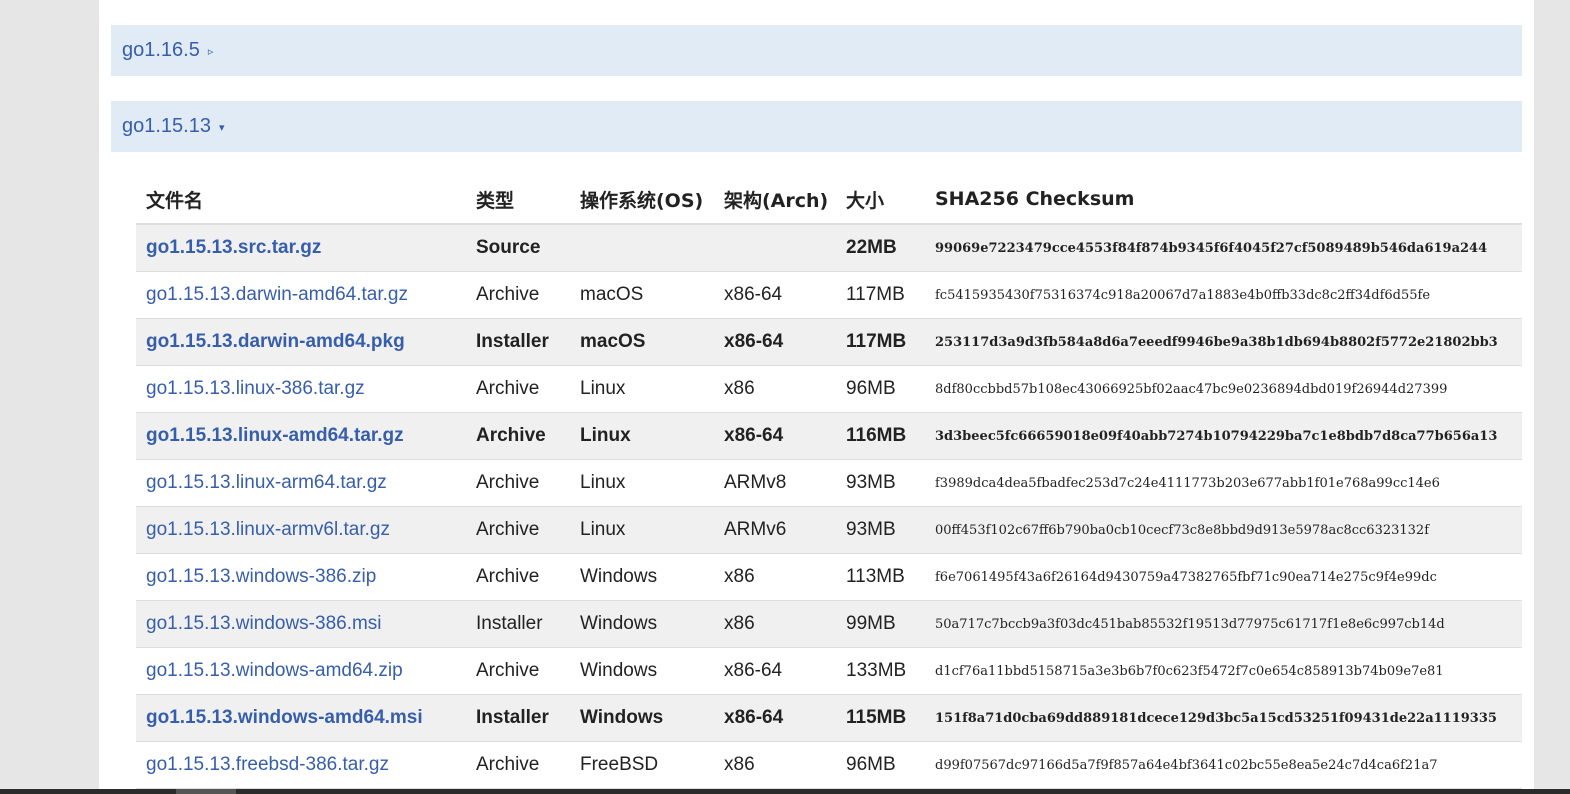 Image resolution: width=1570 pixels, height=794 pixels. What do you see at coordinates (222, 127) in the screenshot?
I see `collapse-triangle-icon: ▾` at bounding box center [222, 127].